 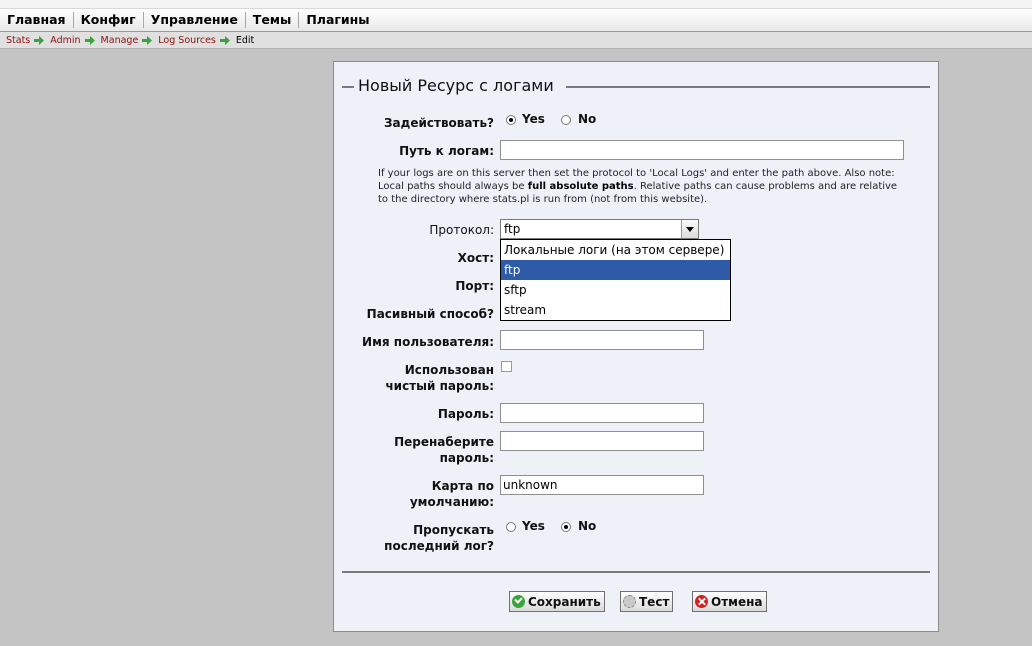 I want to click on breadcrumb-manage: Manage, so click(x=117, y=40).